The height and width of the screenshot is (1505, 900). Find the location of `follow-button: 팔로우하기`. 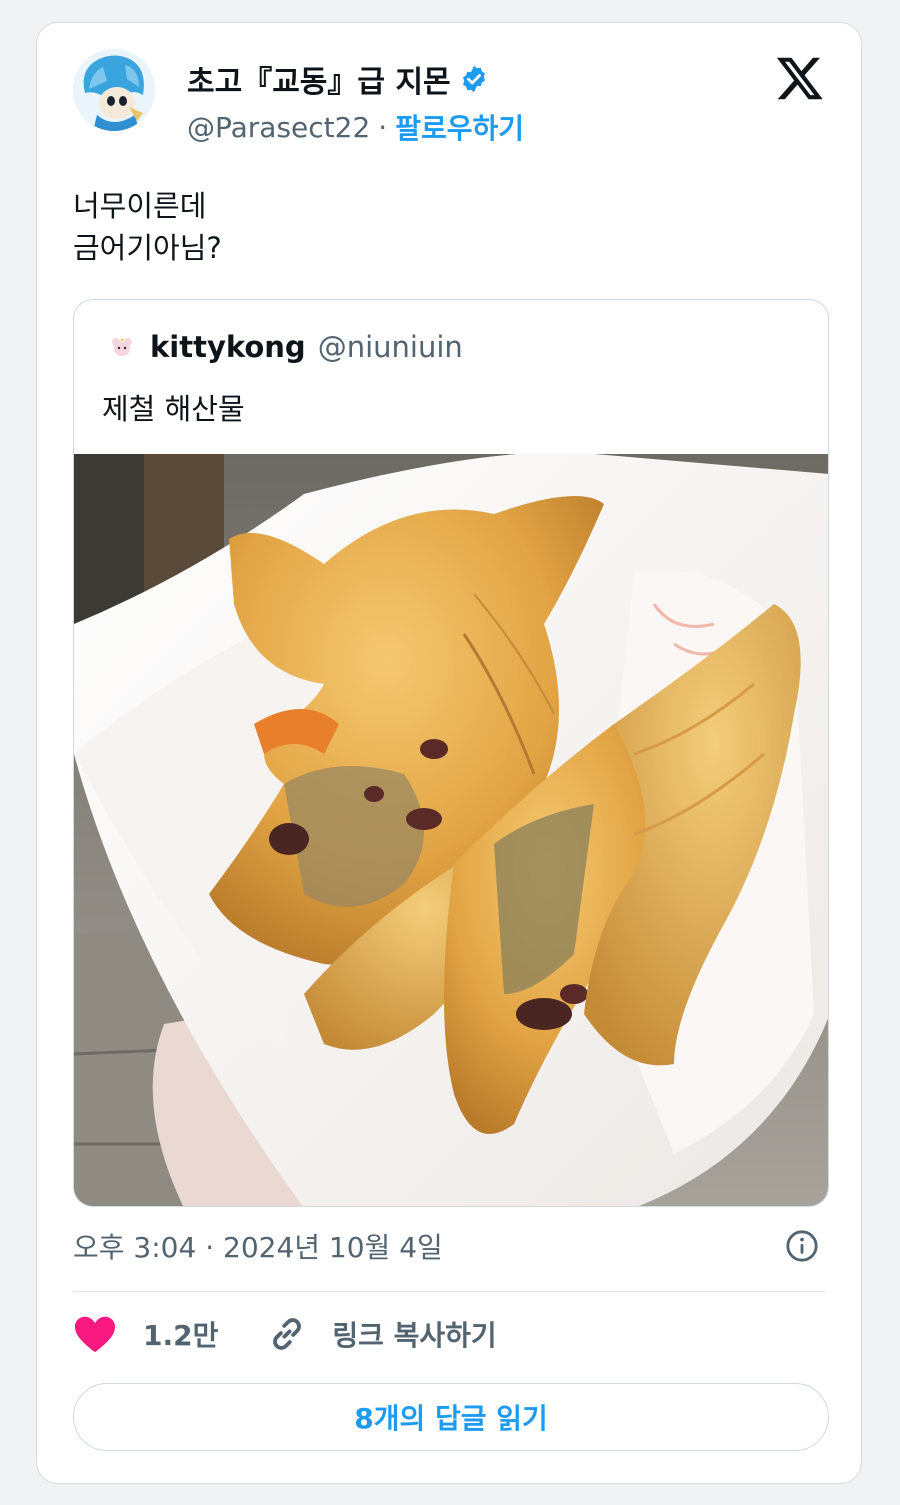

follow-button: 팔로우하기 is located at coordinates (459, 127).